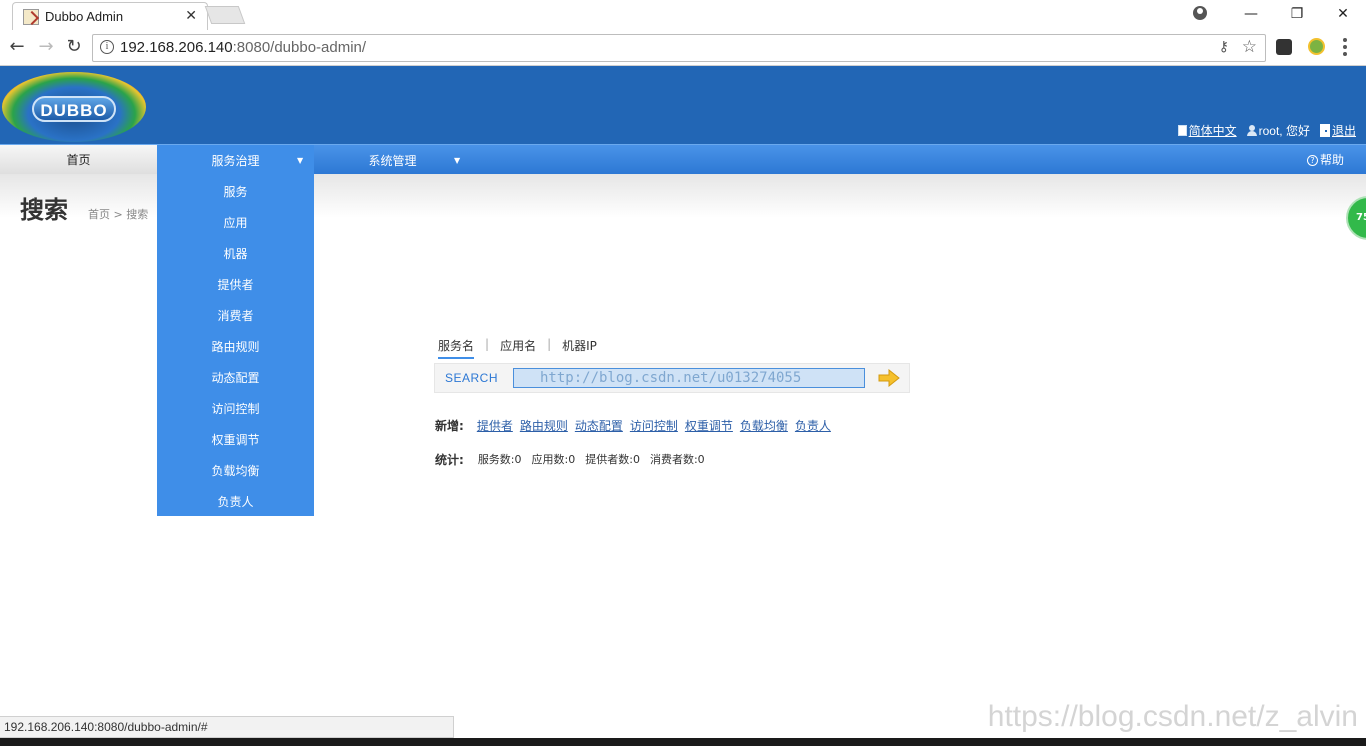  Describe the element at coordinates (1312, 160) in the screenshot. I see `help-icon: ?` at that location.